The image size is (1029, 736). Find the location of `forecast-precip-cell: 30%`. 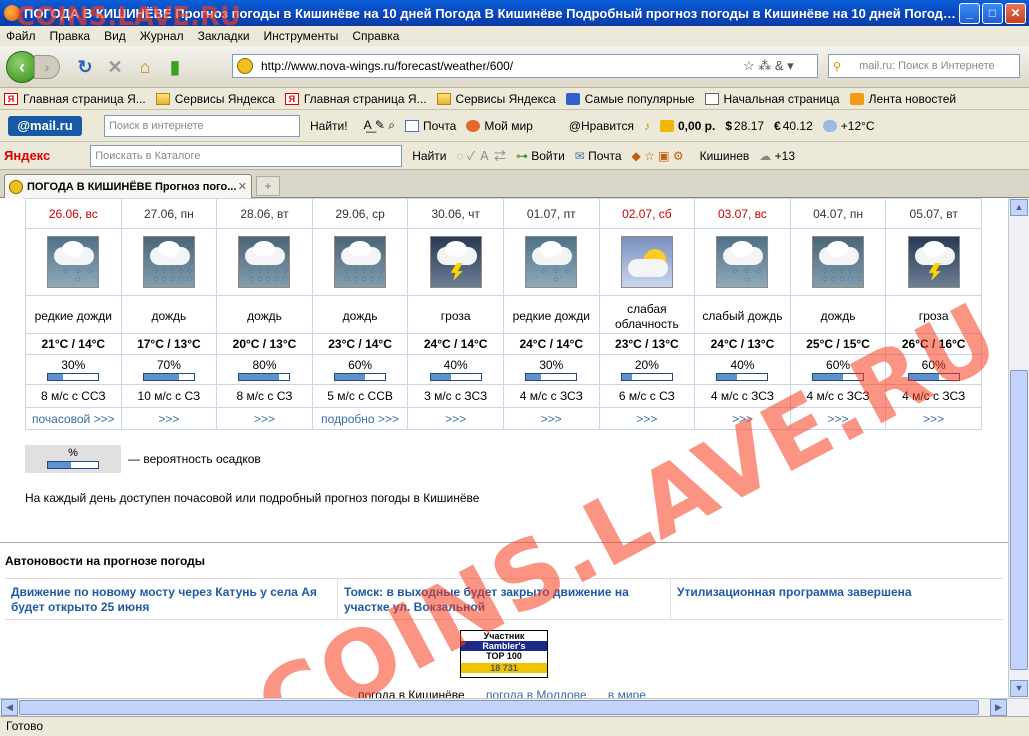

forecast-precip-cell: 30% is located at coordinates (551, 369).